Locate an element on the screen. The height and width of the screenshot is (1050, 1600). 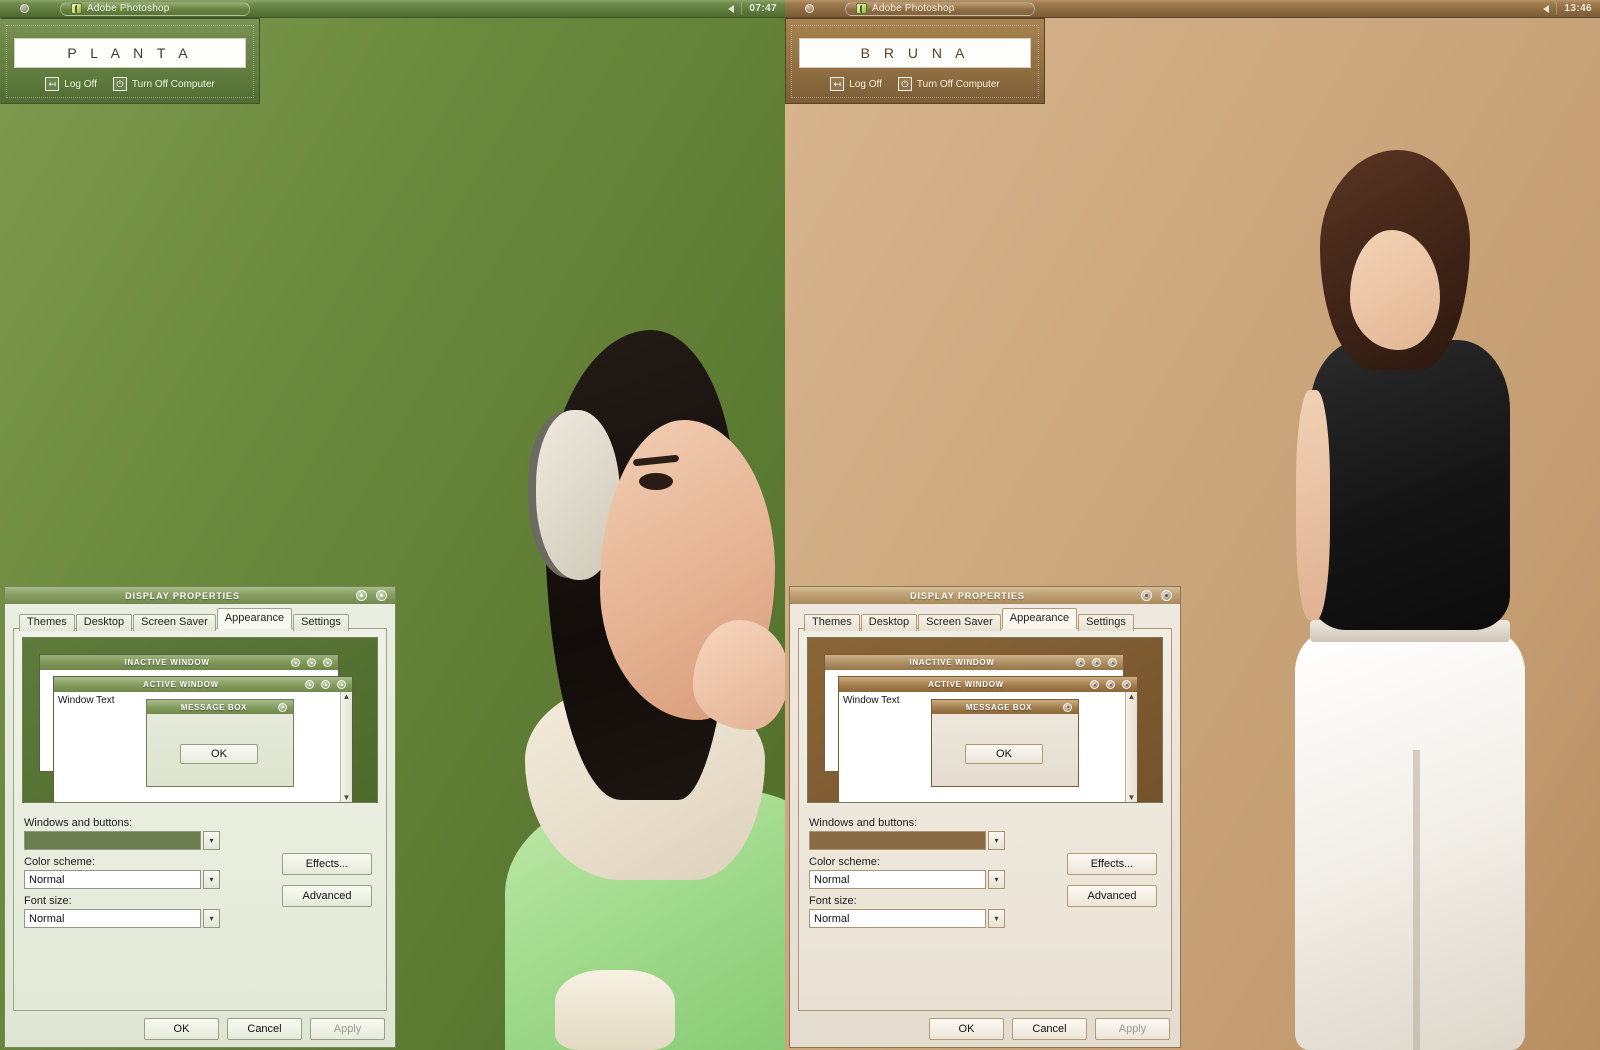
windows-and-buttons-label: Windows and buttons: is located at coordinates (78, 823).